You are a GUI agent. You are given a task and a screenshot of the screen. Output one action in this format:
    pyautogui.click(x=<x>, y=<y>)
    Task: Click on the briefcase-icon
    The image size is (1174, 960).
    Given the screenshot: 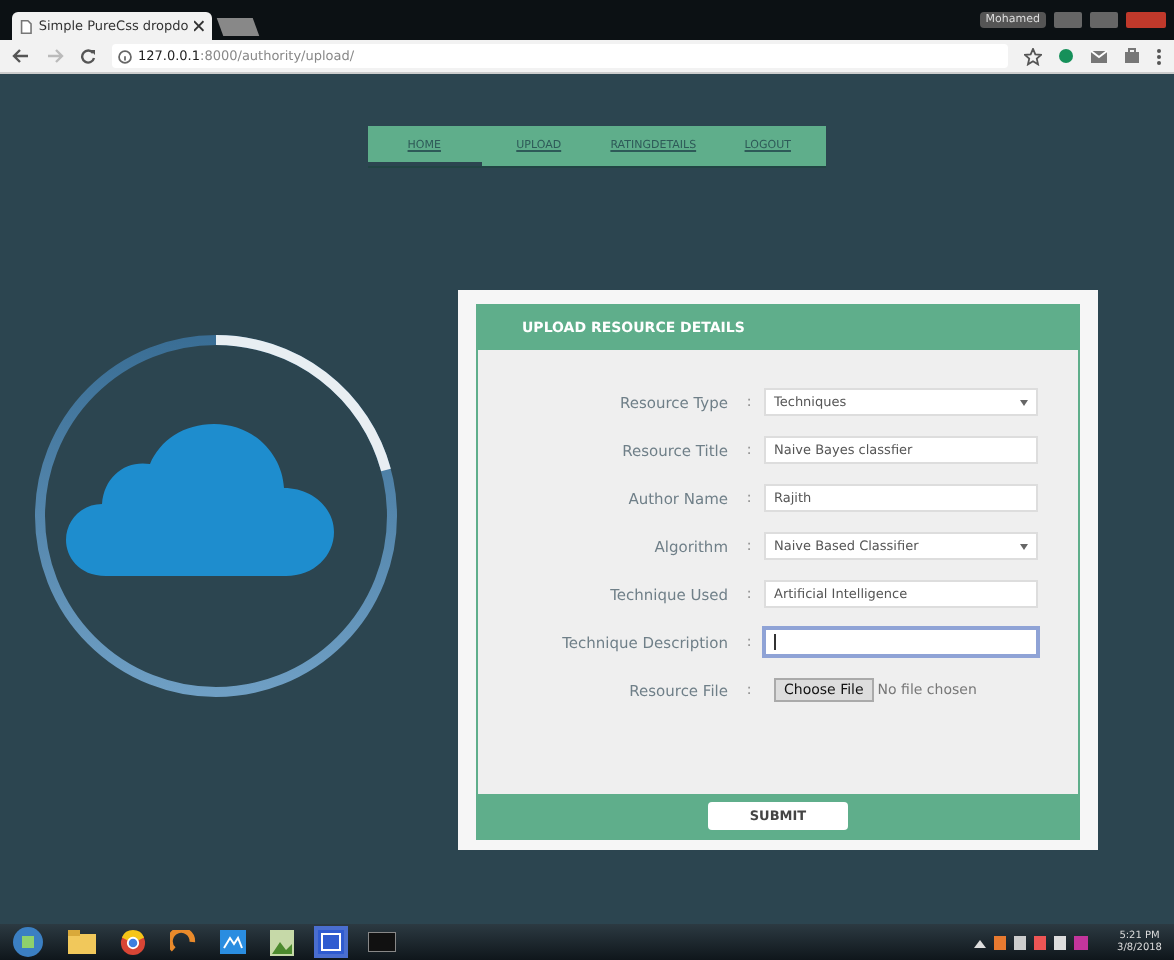 What is the action you would take?
    pyautogui.click(x=1132, y=56)
    